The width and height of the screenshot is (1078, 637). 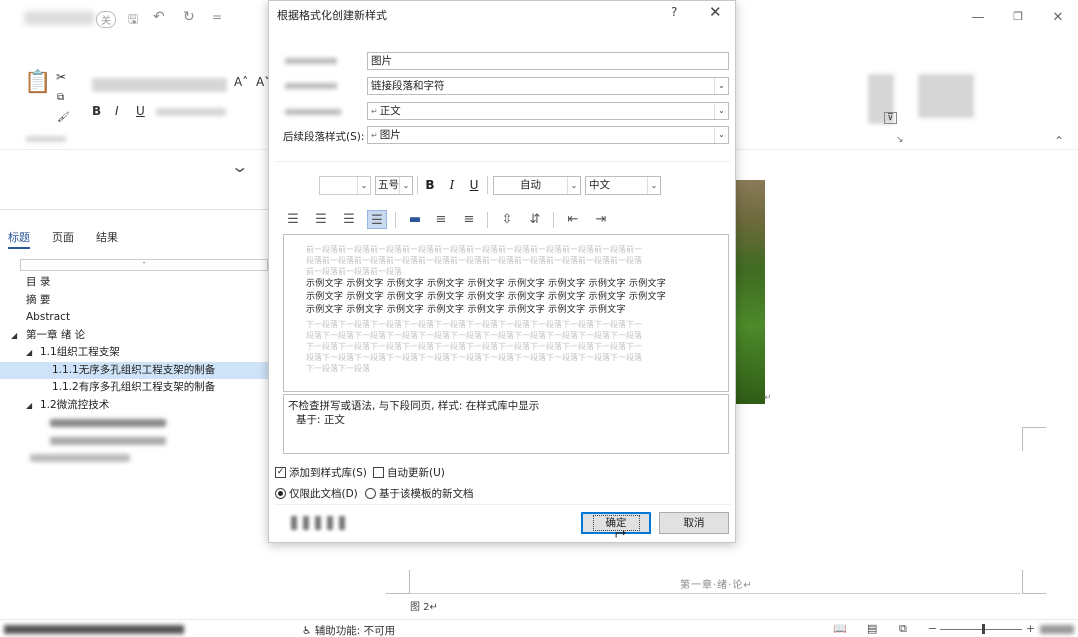 I want to click on outline-item-toc: 目 录, so click(x=134, y=283).